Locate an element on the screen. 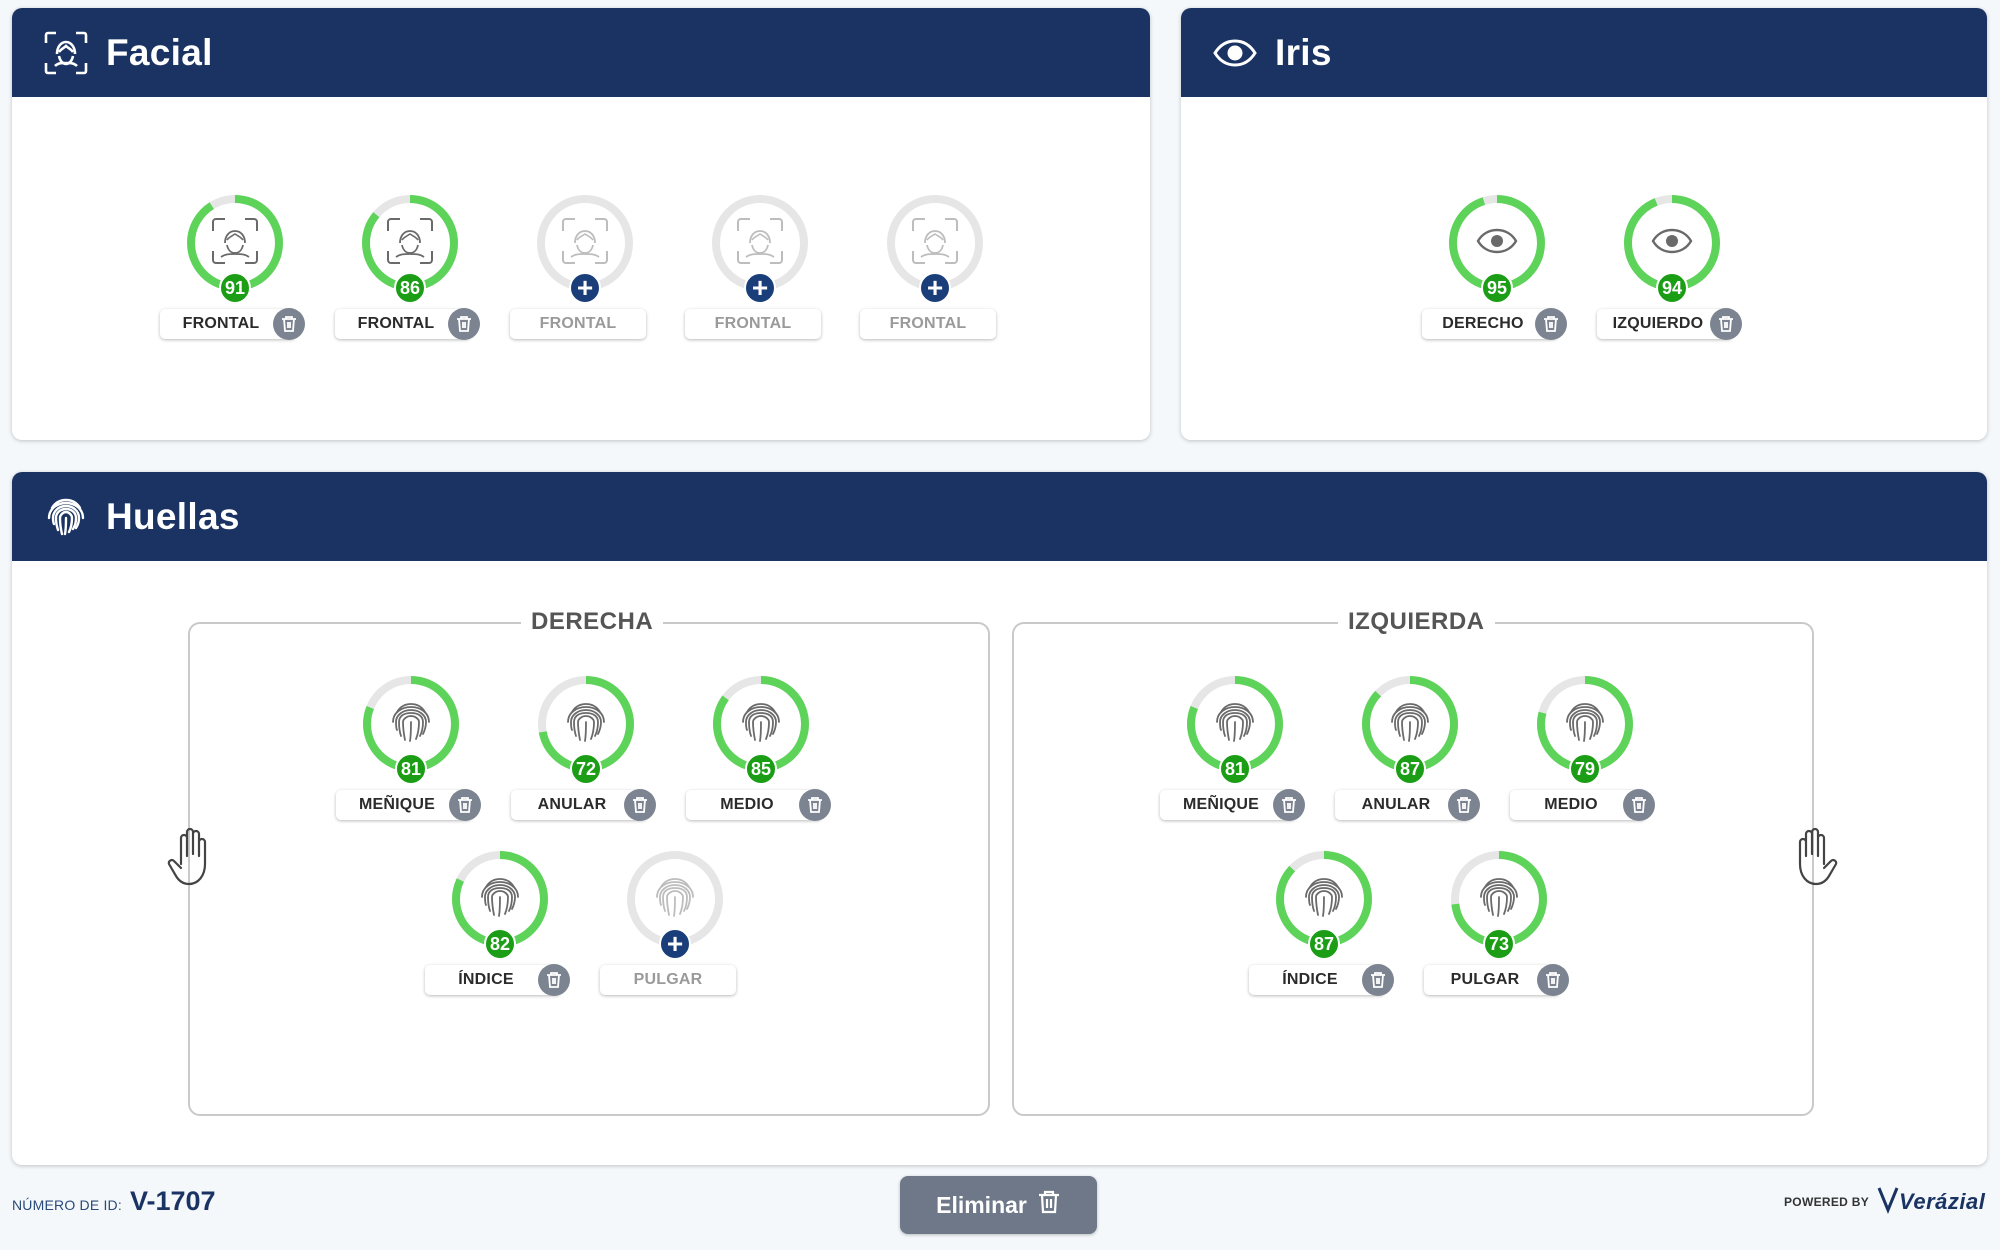 The height and width of the screenshot is (1250, 2000). right-finger-slot: 81 MEÑIQUE is located at coordinates (411, 749).